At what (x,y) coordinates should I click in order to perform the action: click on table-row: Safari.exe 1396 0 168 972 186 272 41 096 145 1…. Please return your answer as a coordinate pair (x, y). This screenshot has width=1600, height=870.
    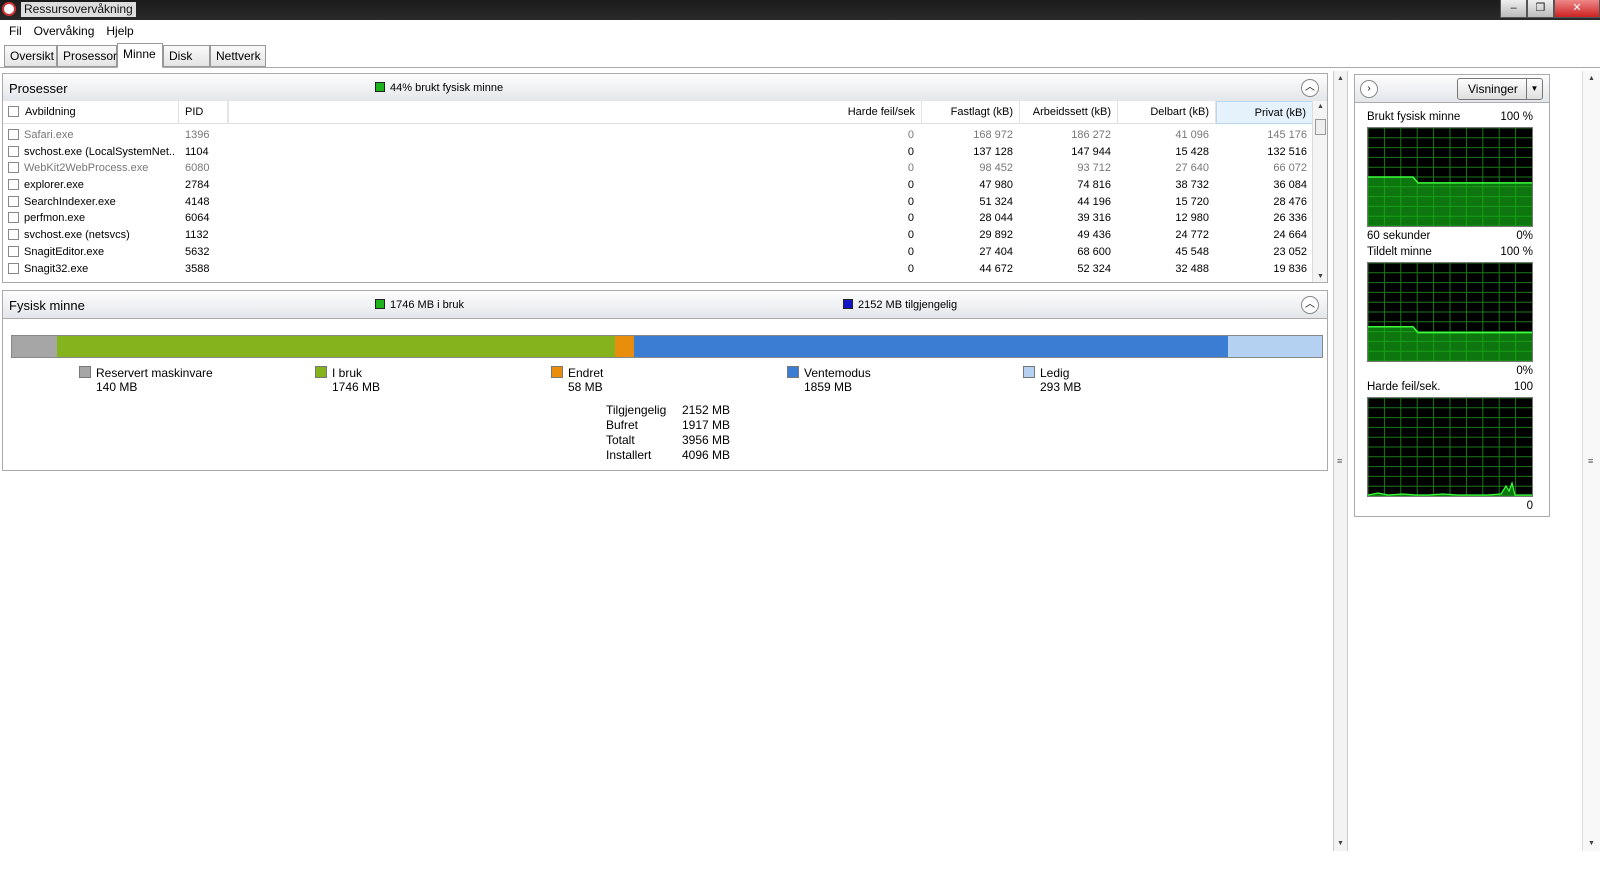
    Looking at the image, I should click on (658, 135).